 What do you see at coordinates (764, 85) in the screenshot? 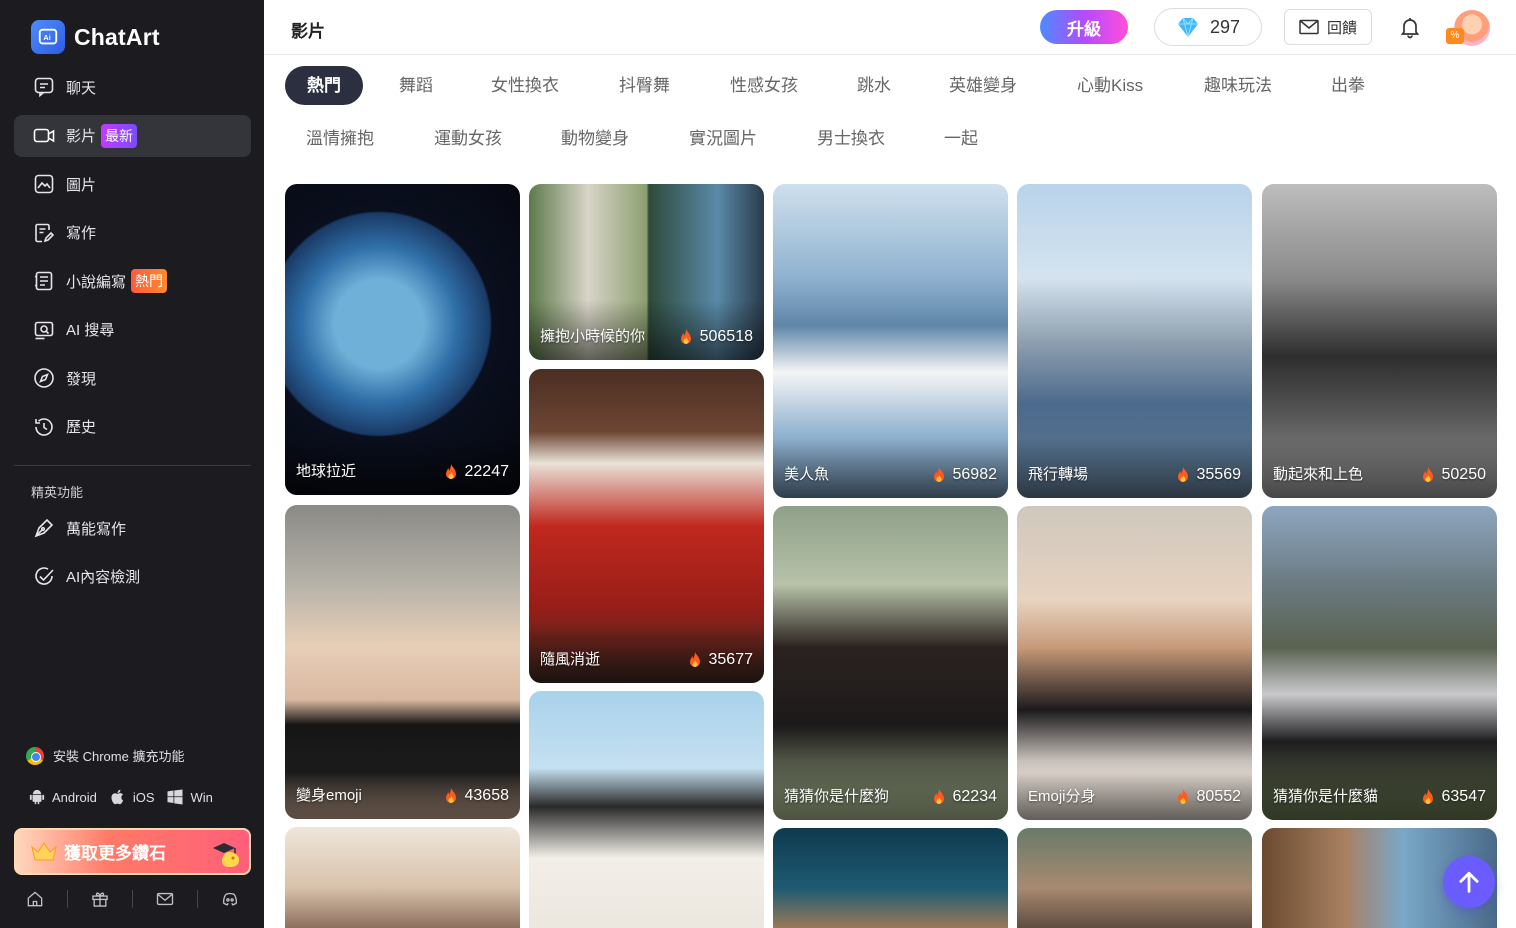
I see `tab-sexy-girl: 性感女孩` at bounding box center [764, 85].